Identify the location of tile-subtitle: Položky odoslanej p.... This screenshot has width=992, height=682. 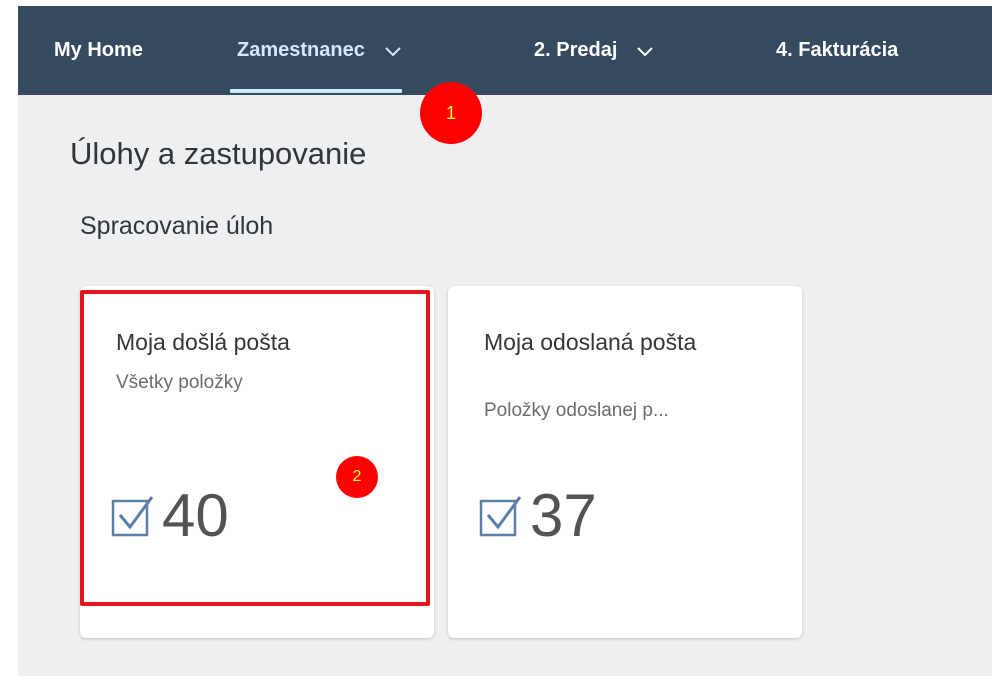
(576, 410).